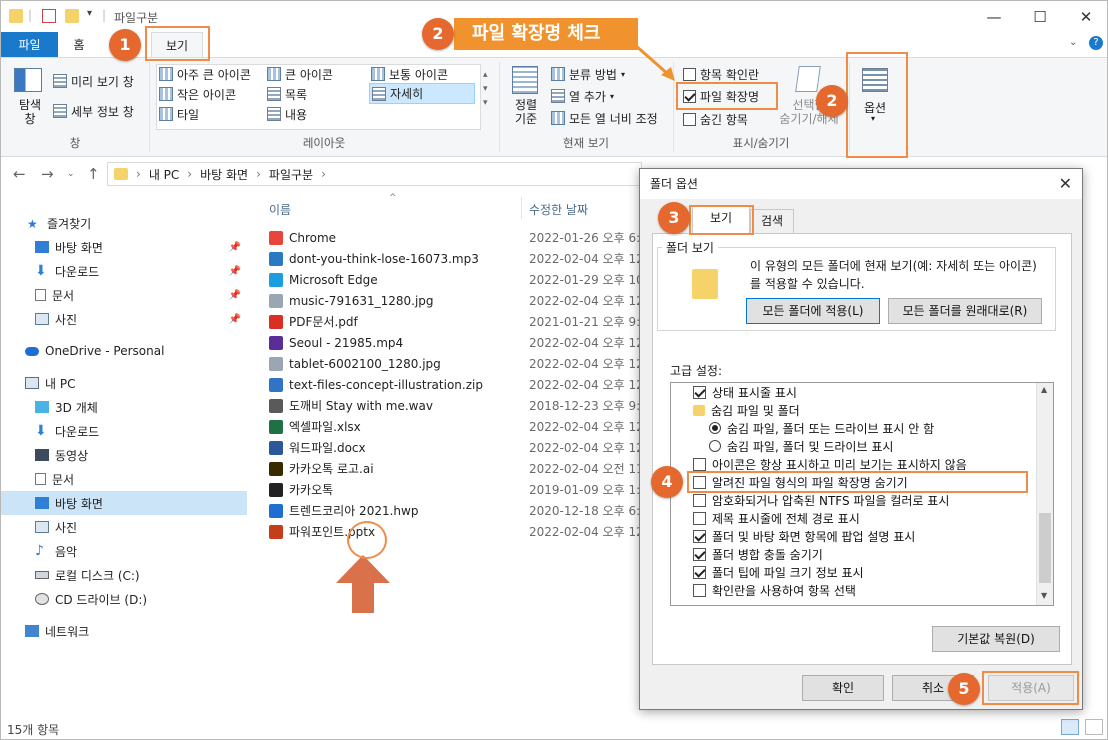  I want to click on hidden-items-toggle: 숨긴 항목, so click(715, 119).